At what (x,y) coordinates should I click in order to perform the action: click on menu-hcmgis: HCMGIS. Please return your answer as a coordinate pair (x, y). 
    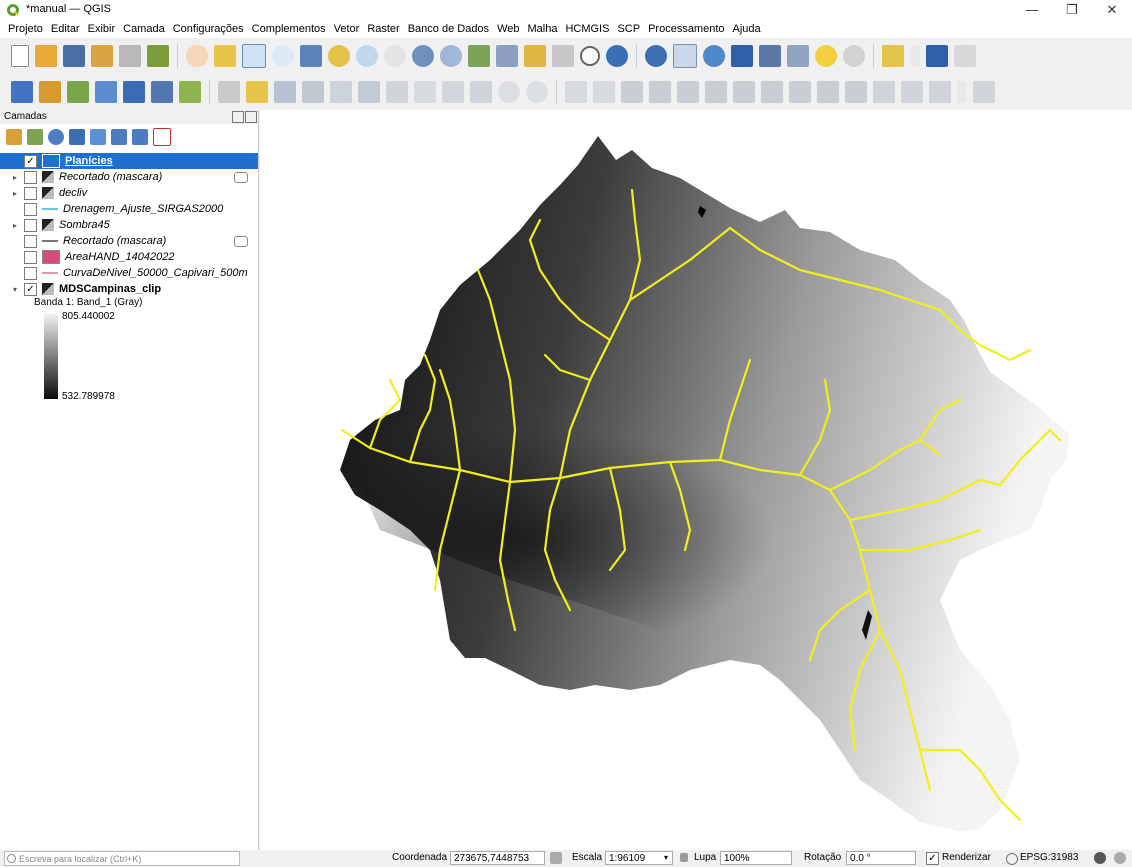
    Looking at the image, I should click on (587, 29).